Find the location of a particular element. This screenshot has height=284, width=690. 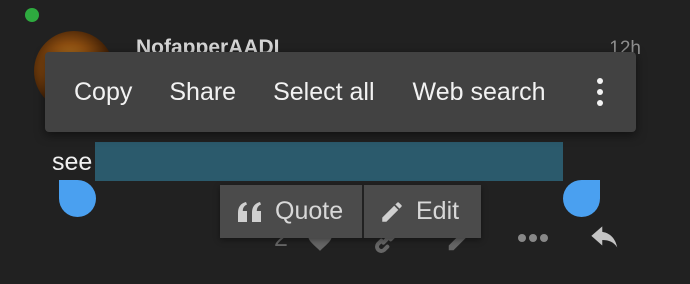

text-selection-highlight is located at coordinates (329, 161).